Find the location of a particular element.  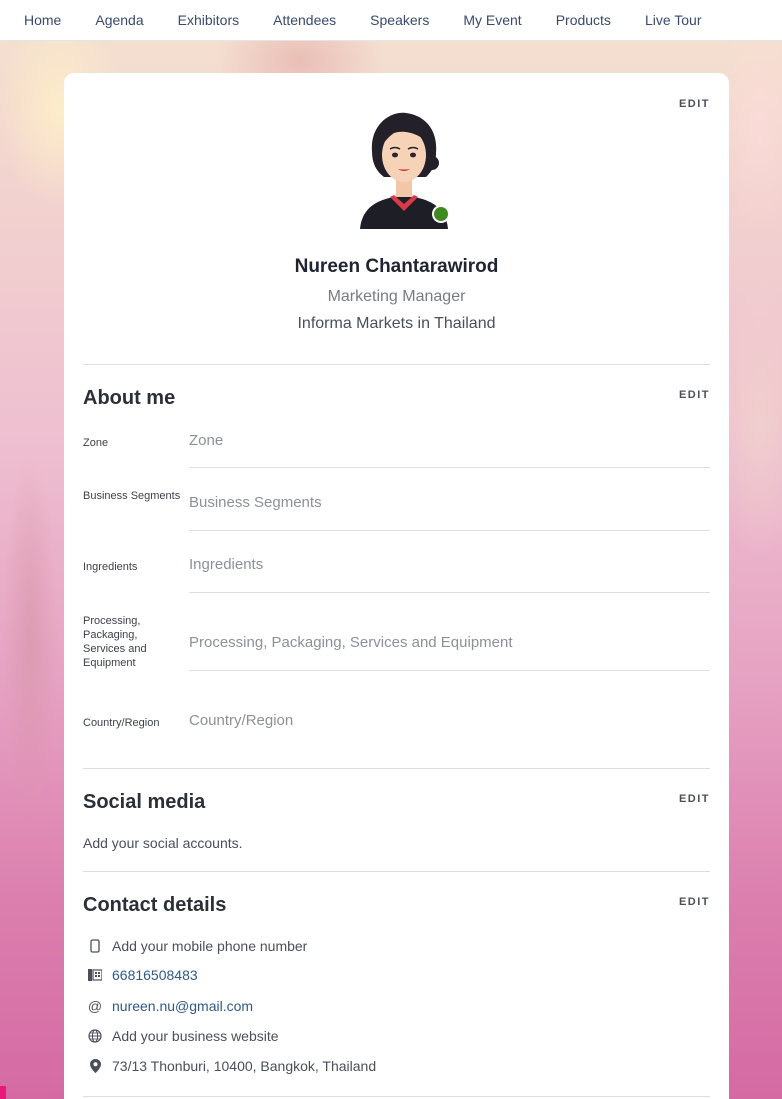

contact-mobile-row: Add your mobile phone number is located at coordinates (196, 946).